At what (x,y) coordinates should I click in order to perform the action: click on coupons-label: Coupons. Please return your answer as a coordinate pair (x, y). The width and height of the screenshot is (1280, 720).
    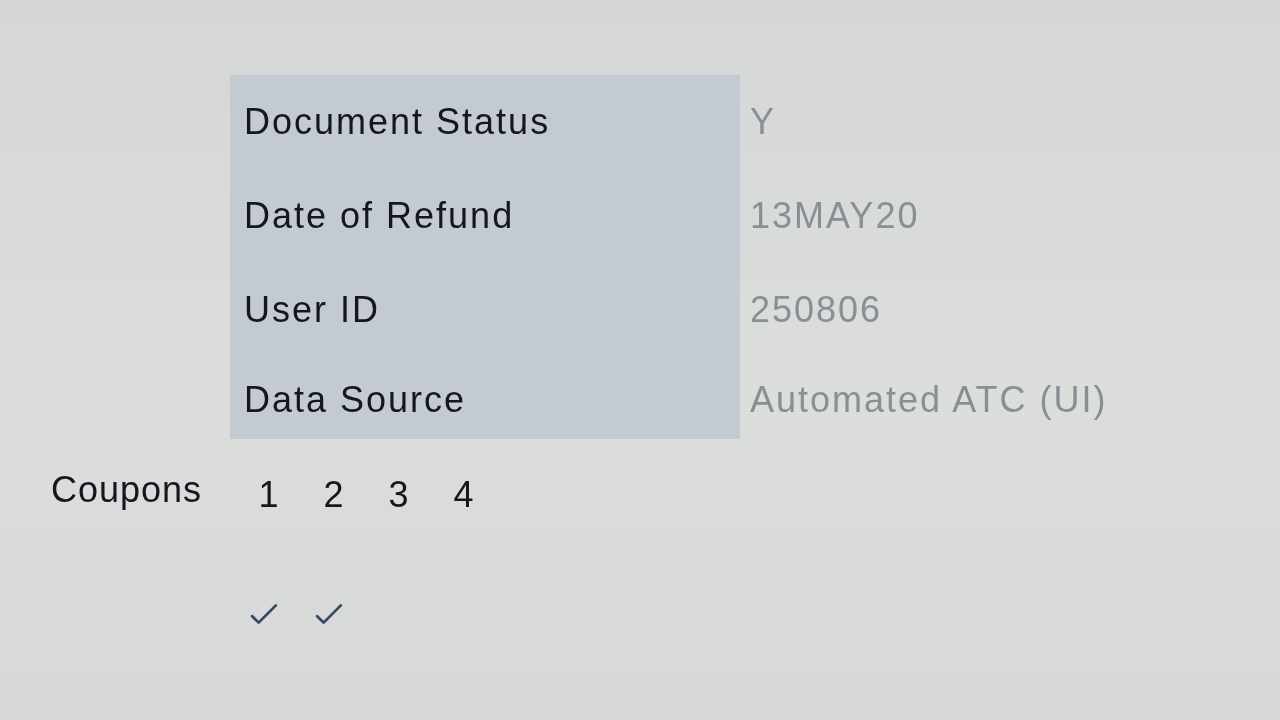
    Looking at the image, I should click on (126, 490).